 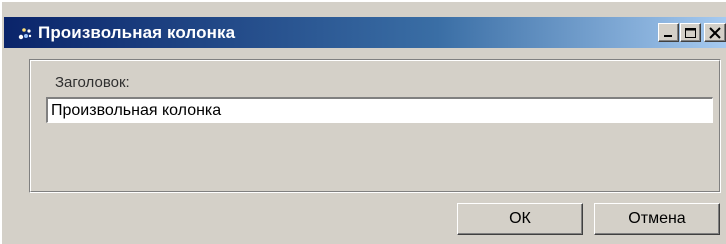 What do you see at coordinates (520, 219) in the screenshot?
I see `ok-button: ОК` at bounding box center [520, 219].